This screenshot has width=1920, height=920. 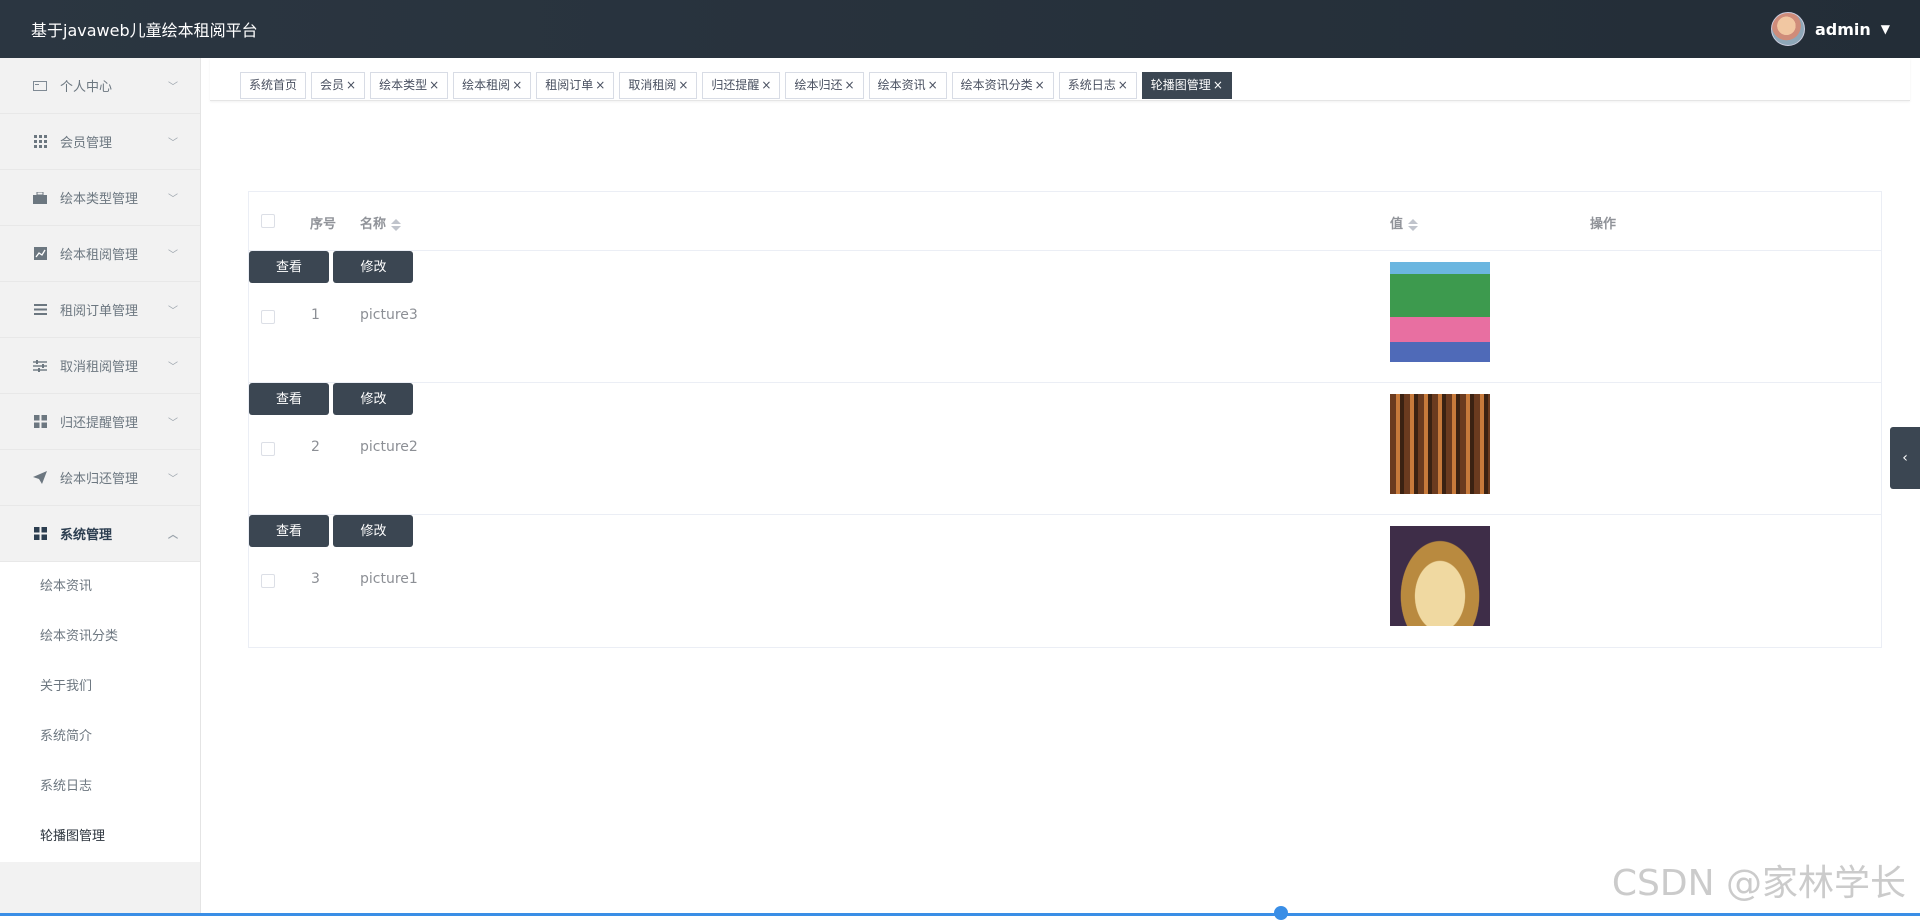 I want to click on sidebar-item-orders: 租阅订单管理 ﹀, so click(x=100, y=310).